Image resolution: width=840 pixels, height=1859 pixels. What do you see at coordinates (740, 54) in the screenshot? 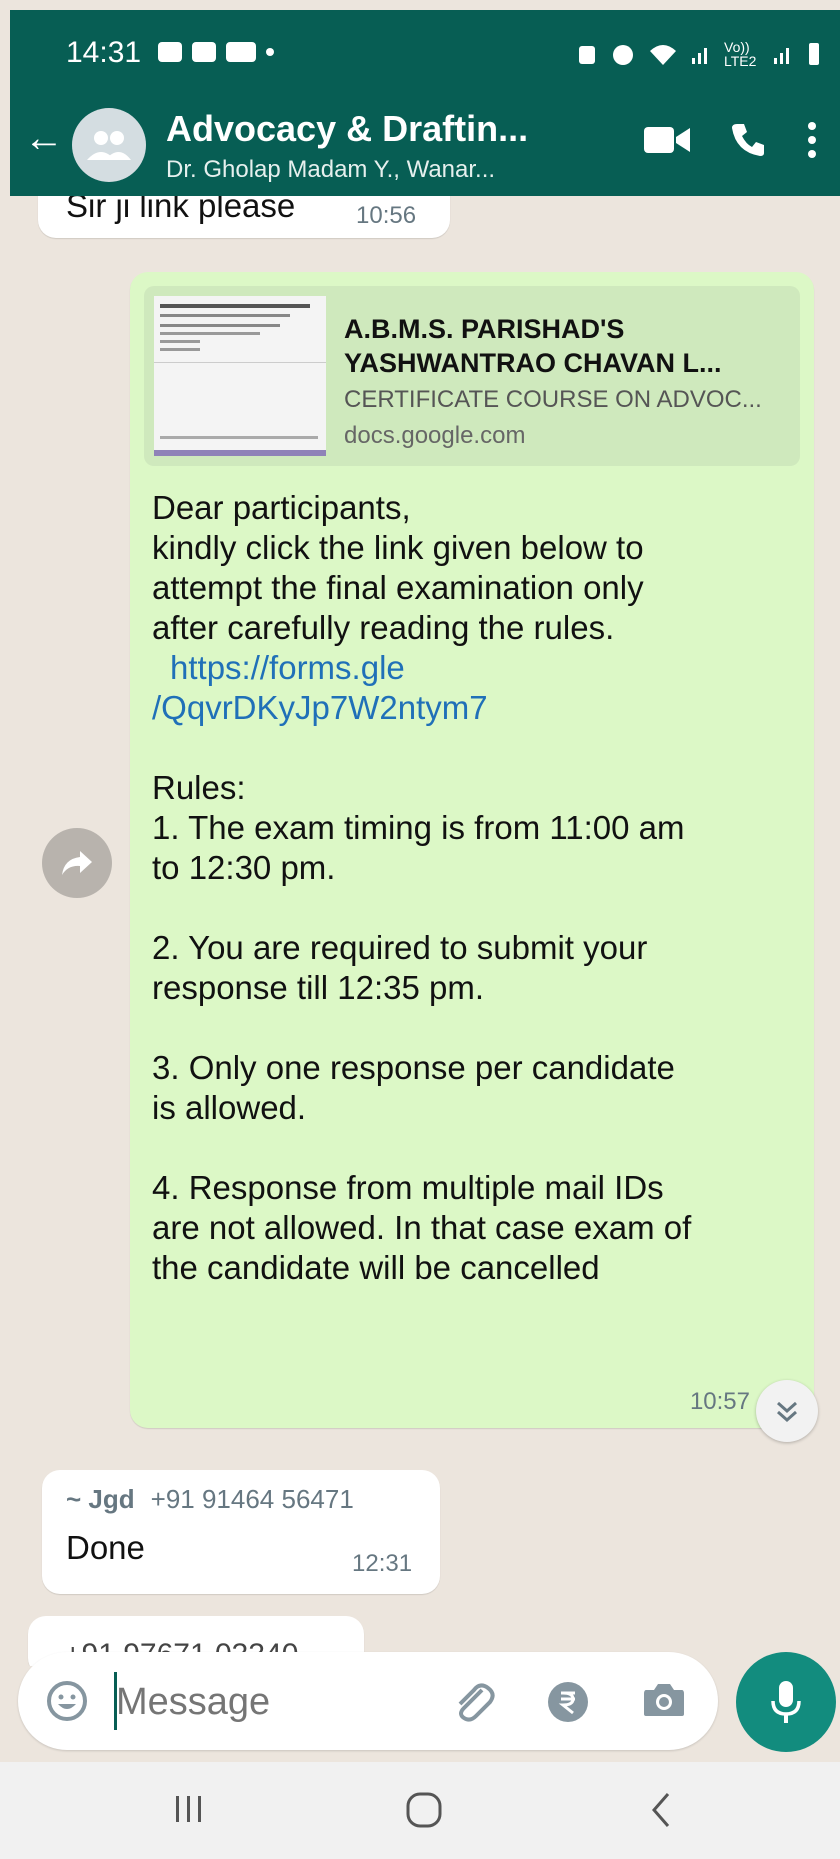
I see `network-label: Vo)) LTE2` at bounding box center [740, 54].